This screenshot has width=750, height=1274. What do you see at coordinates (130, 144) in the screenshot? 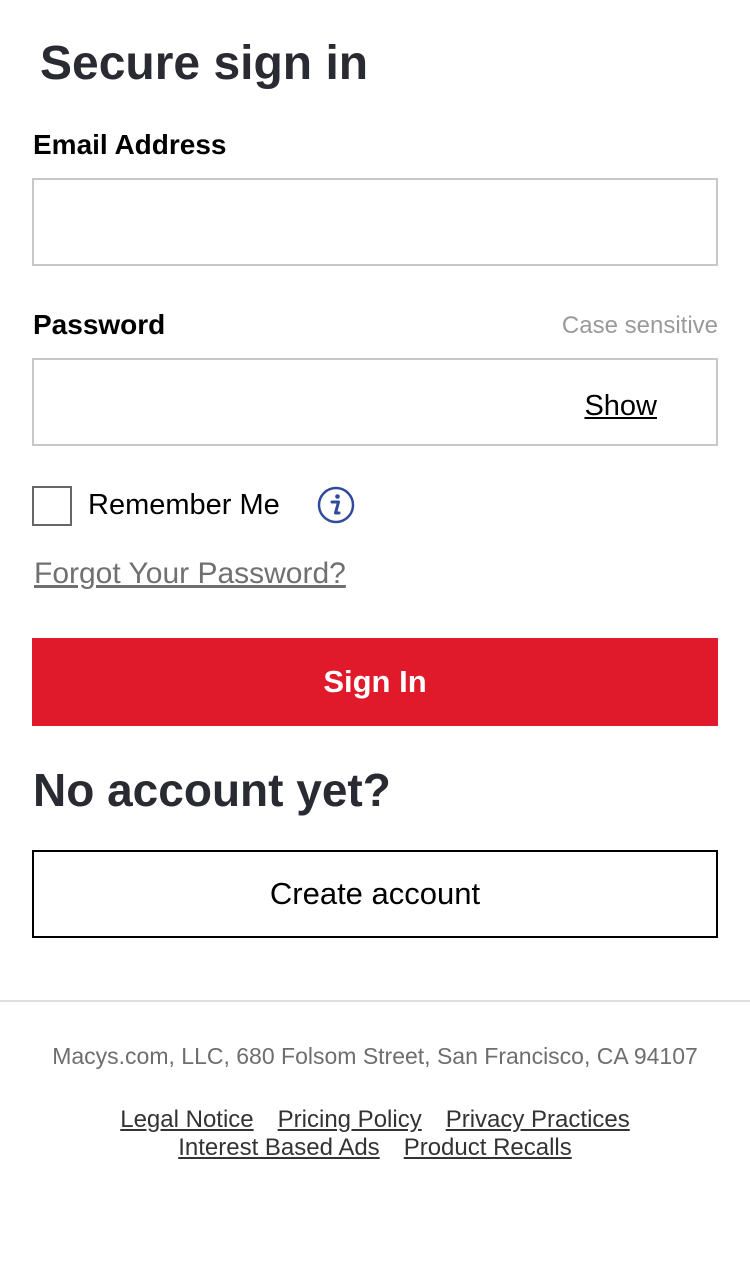
I see `email-label: Email Address` at bounding box center [130, 144].